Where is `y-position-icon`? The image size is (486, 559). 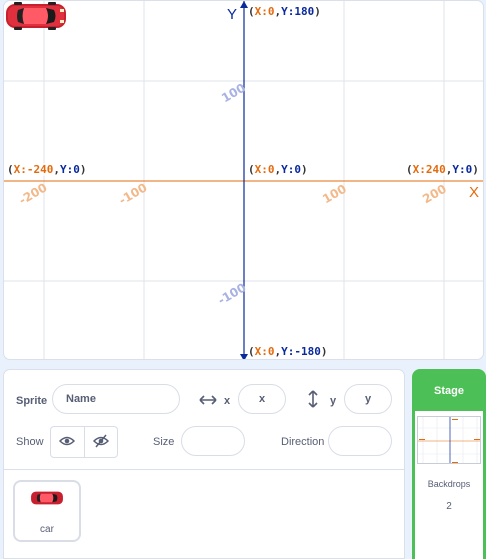 y-position-icon is located at coordinates (313, 400).